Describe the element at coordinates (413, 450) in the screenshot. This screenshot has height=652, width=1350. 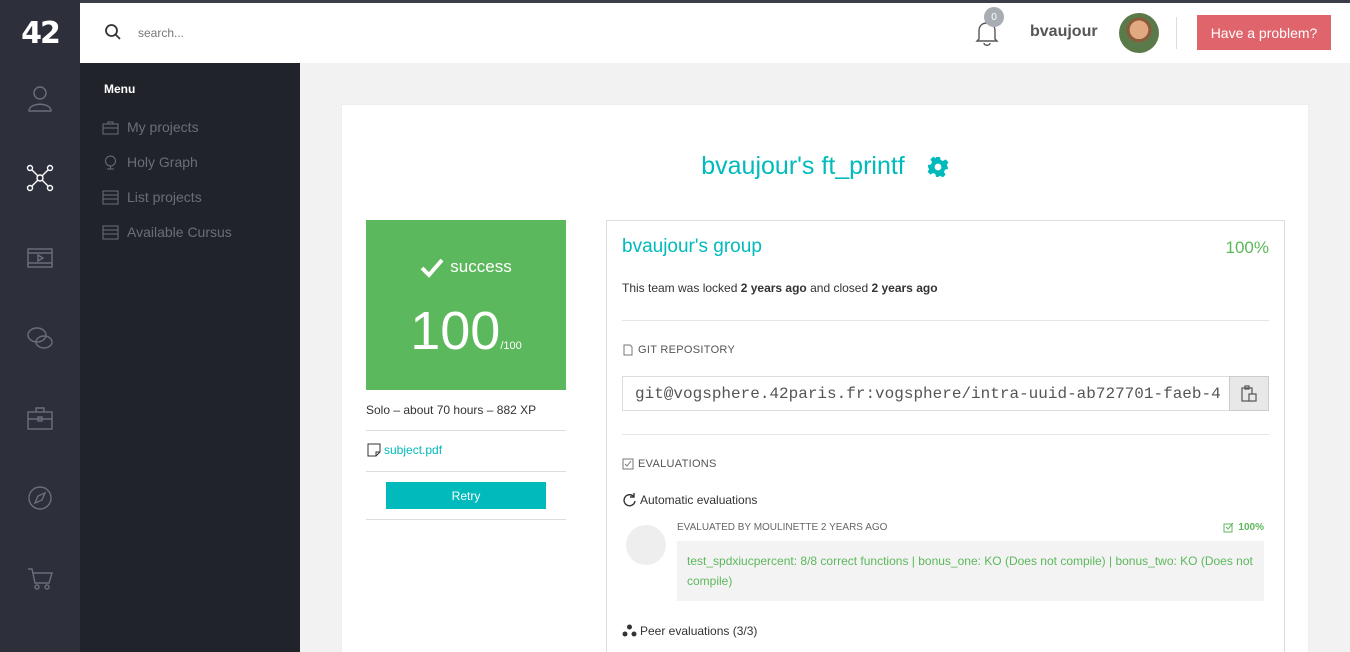
I see `subject-link-text: subject.pdf` at that location.